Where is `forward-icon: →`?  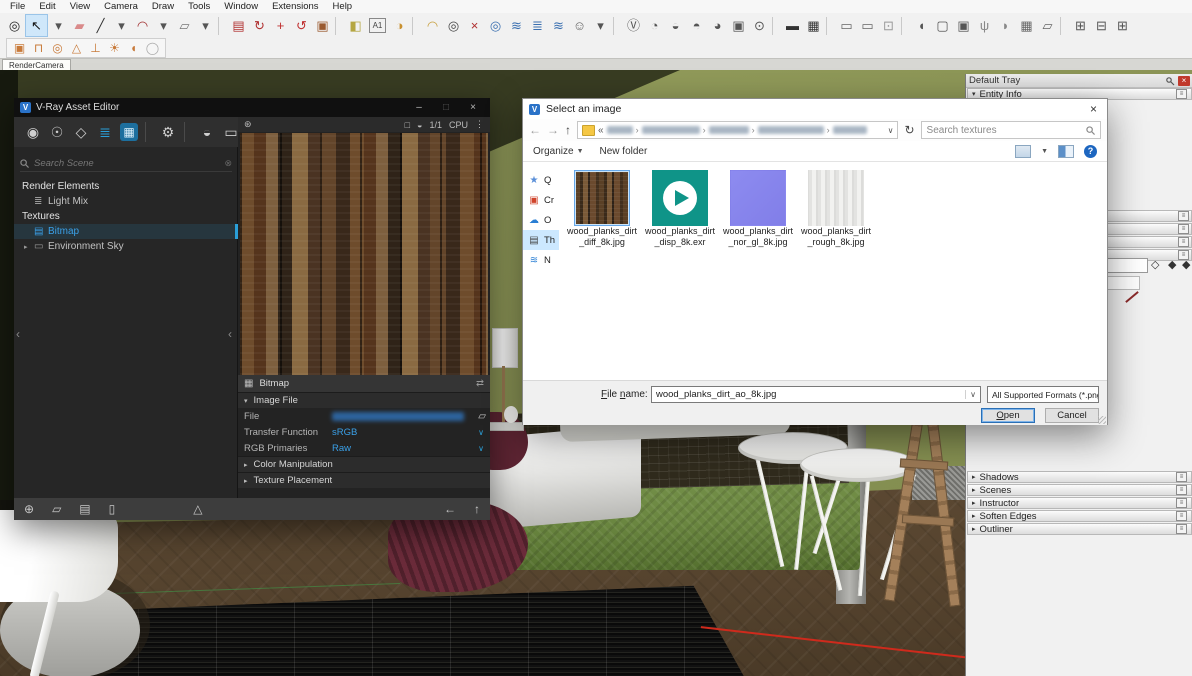 forward-icon: → is located at coordinates (553, 130).